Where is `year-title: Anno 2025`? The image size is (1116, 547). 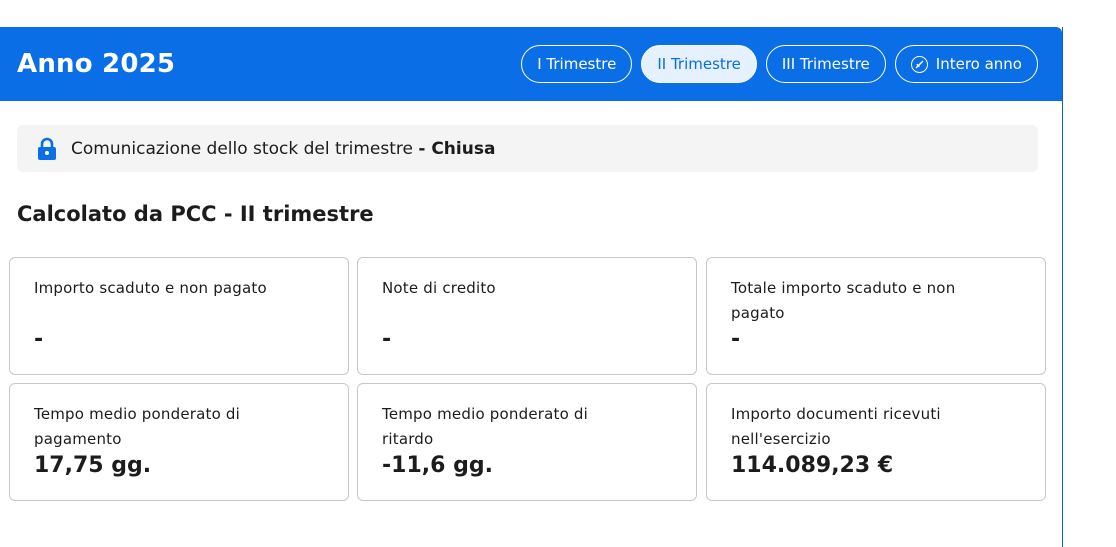
year-title: Anno 2025 is located at coordinates (96, 64).